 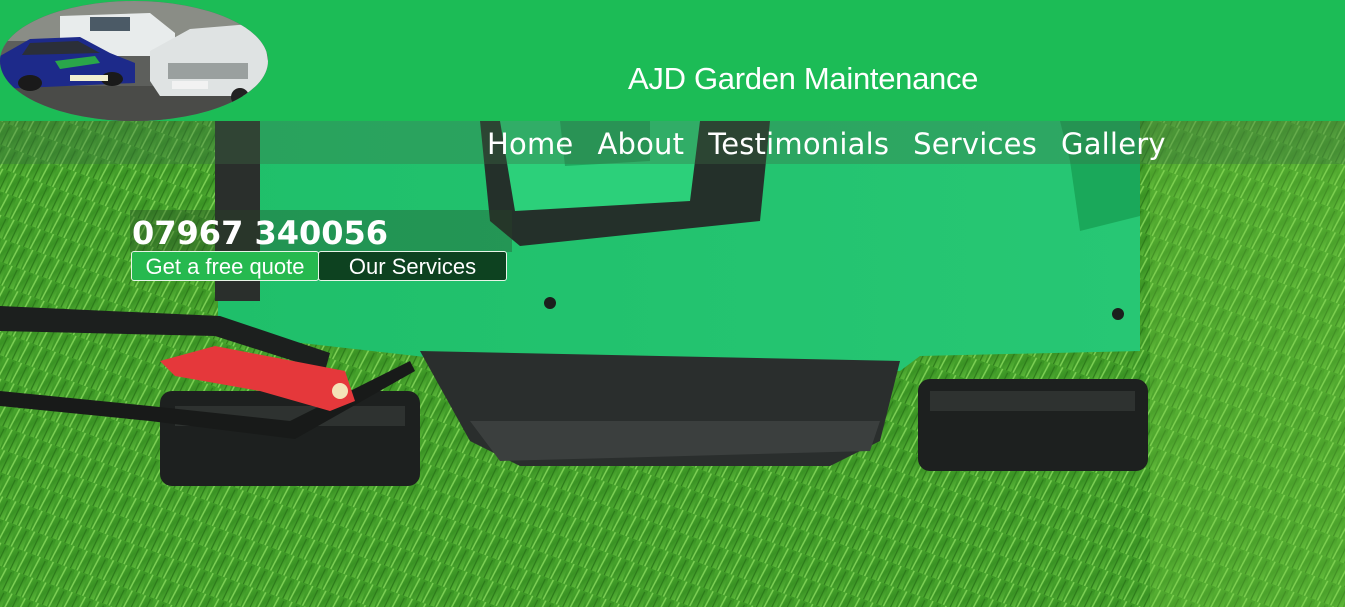 What do you see at coordinates (803, 79) in the screenshot?
I see `site-title: AJD Garden Maintenance` at bounding box center [803, 79].